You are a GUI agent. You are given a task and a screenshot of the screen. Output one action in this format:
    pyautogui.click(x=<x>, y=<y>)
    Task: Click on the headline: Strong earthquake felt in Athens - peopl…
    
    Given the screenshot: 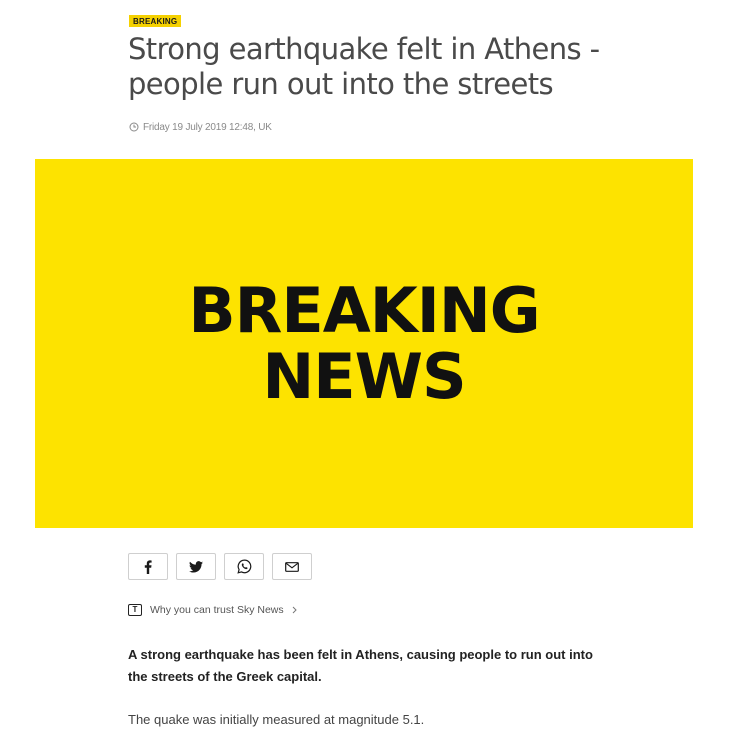 What is the action you would take?
    pyautogui.click(x=364, y=66)
    